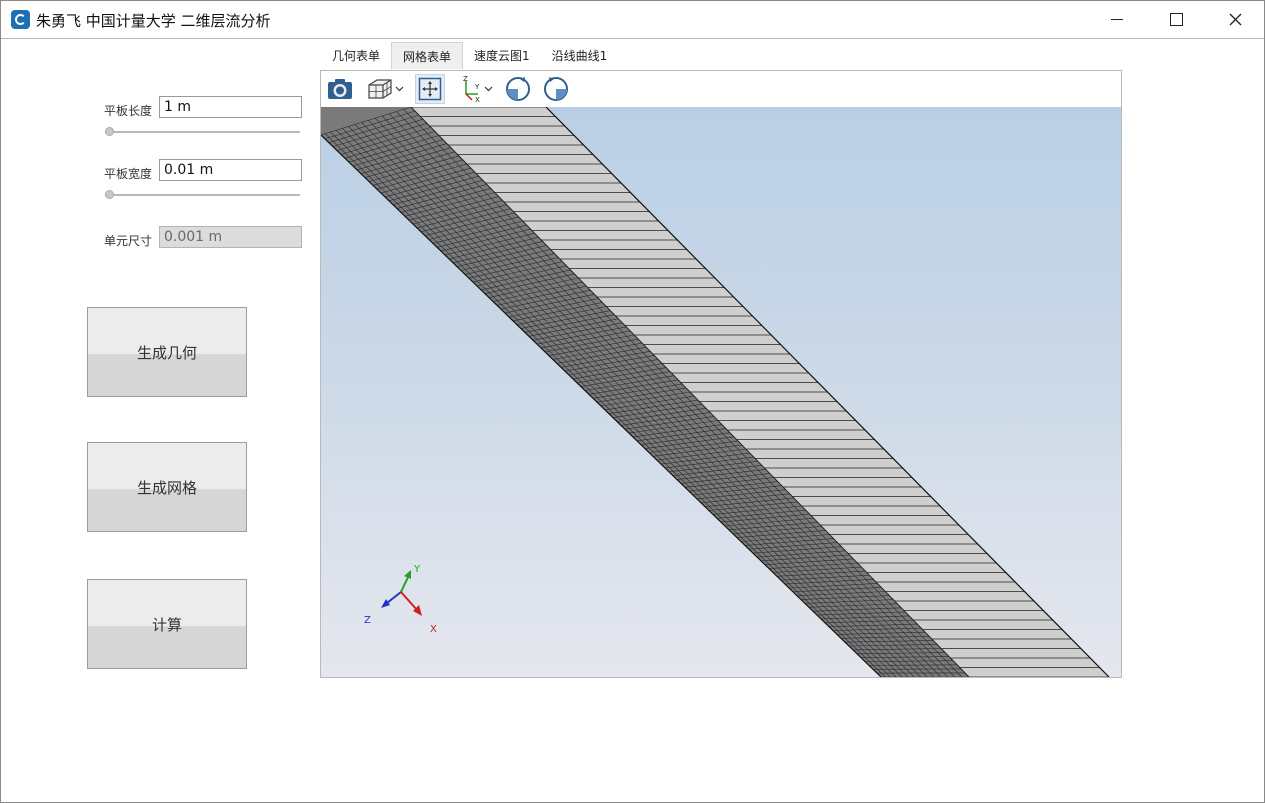 The height and width of the screenshot is (803, 1265). I want to click on fit-view-icon, so click(430, 89).